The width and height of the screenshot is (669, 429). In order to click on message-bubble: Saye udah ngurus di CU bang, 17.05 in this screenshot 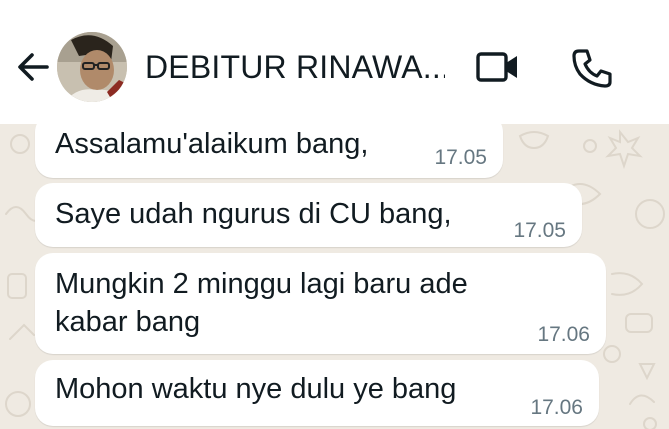, I will do `click(308, 215)`.